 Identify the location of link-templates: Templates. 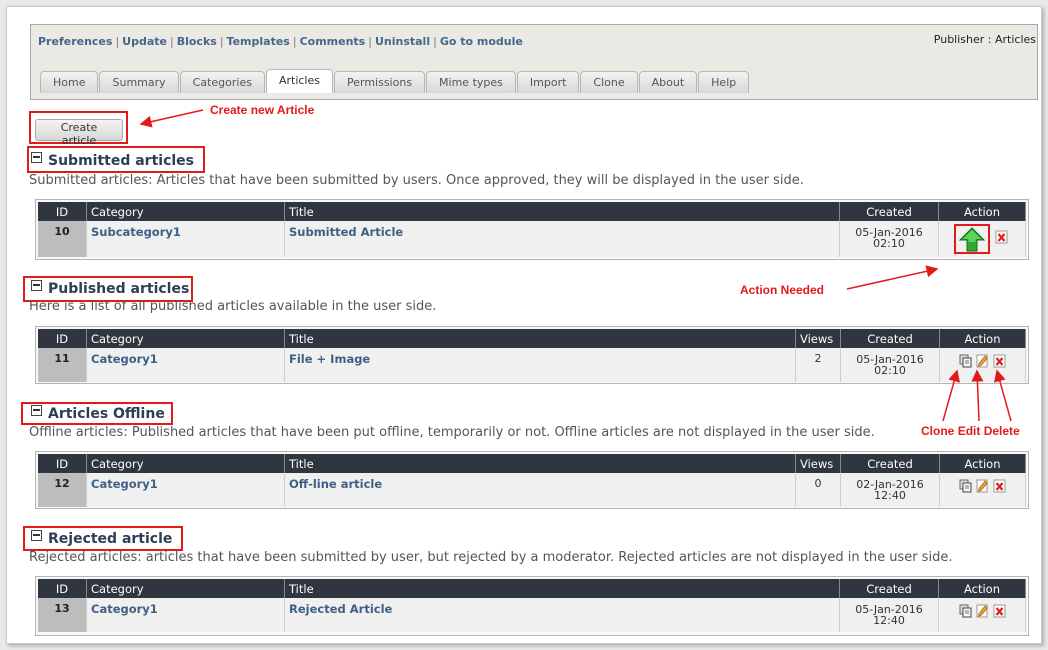
(258, 41).